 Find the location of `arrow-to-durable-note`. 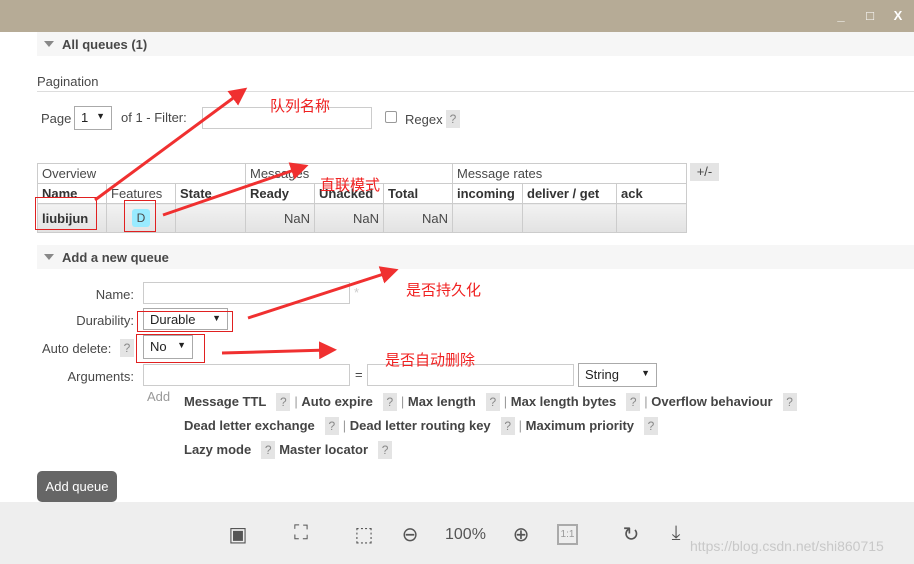

arrow-to-durable-note is located at coordinates (323, 293).